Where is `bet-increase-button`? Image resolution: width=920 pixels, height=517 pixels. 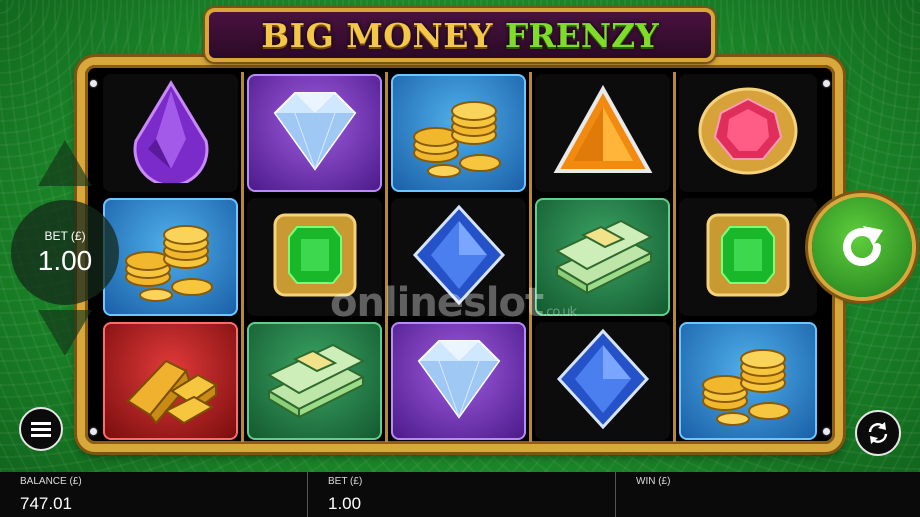 bet-increase-button is located at coordinates (65, 163).